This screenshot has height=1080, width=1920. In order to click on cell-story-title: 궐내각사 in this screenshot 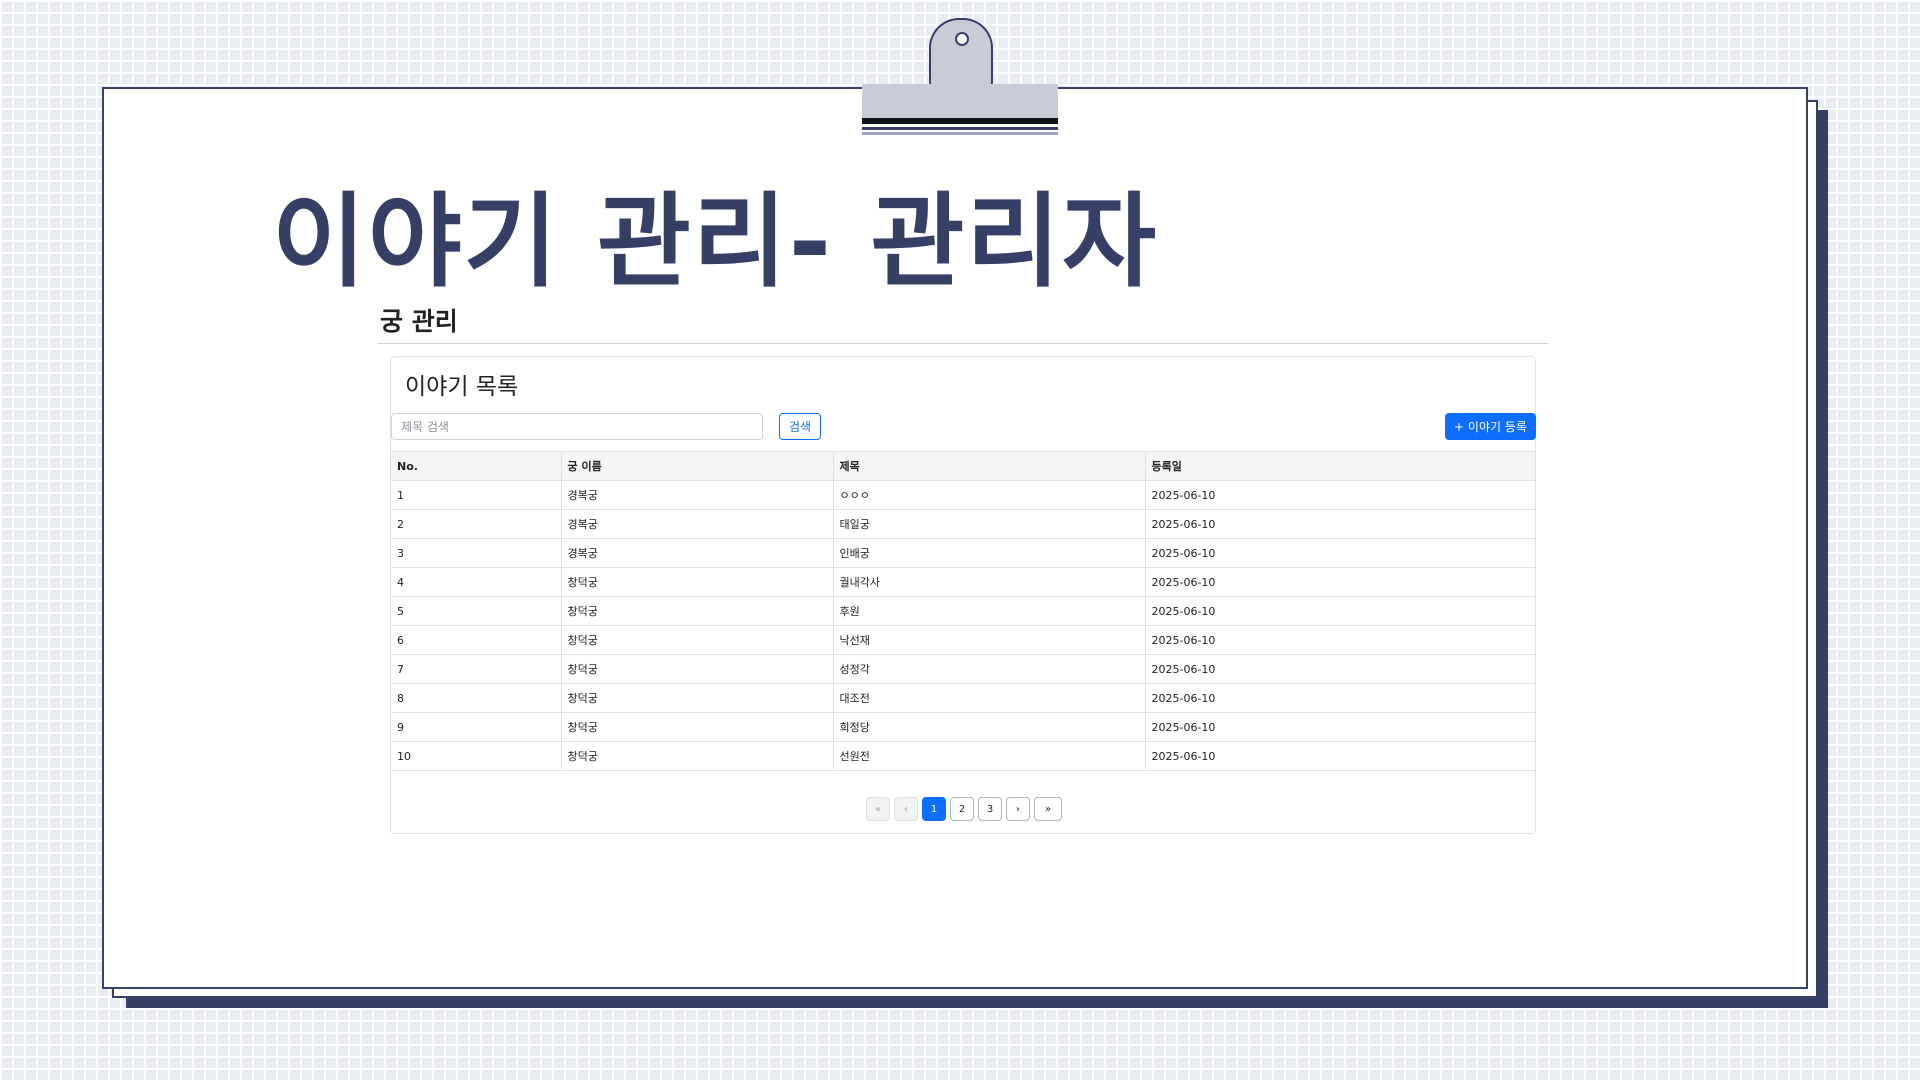, I will do `click(989, 582)`.